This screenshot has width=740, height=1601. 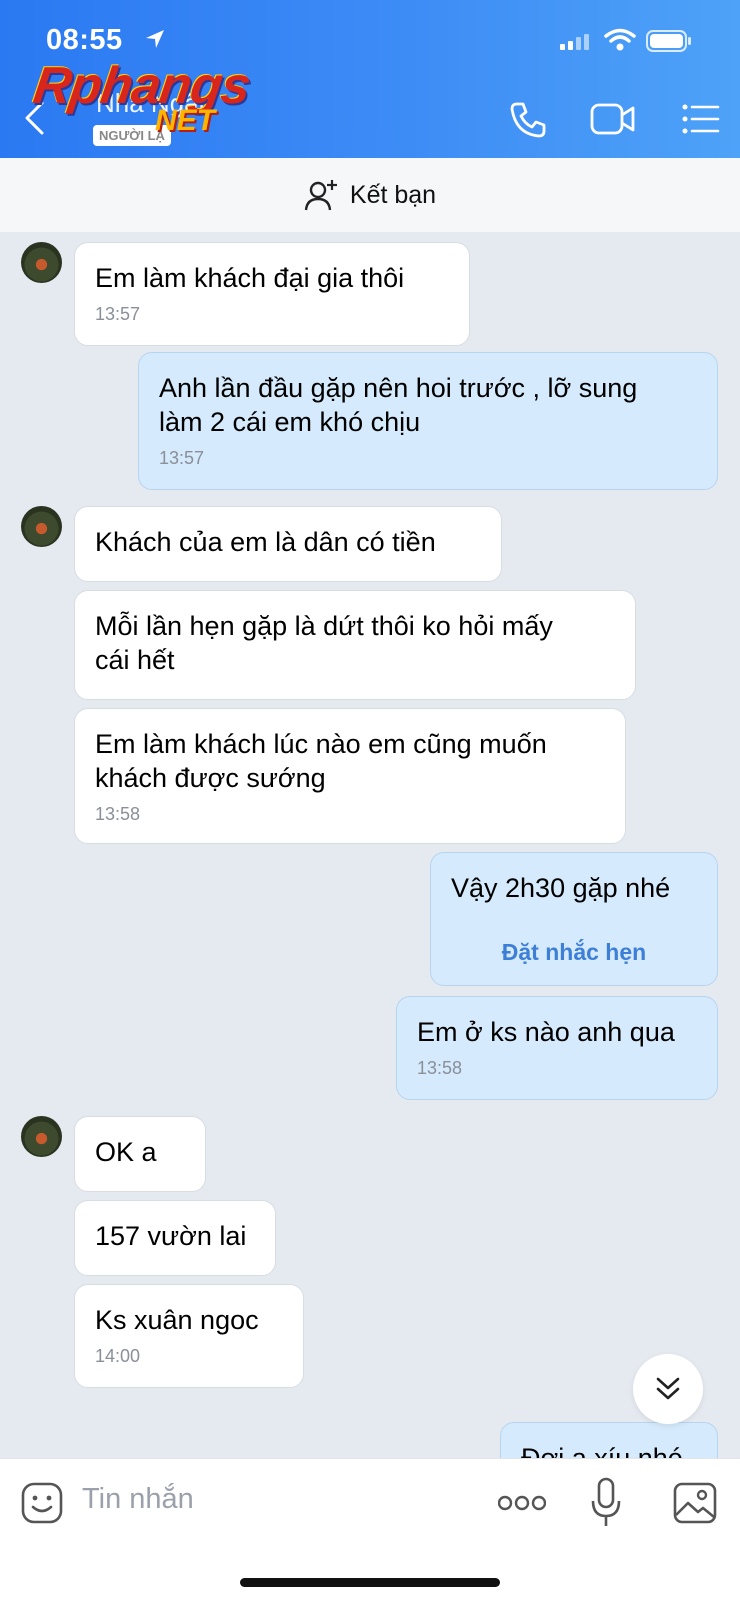 I want to click on chat-header: 08:55 Nhã Ngân NGƯỜI LẠ Rphangs NET, so click(x=370, y=79).